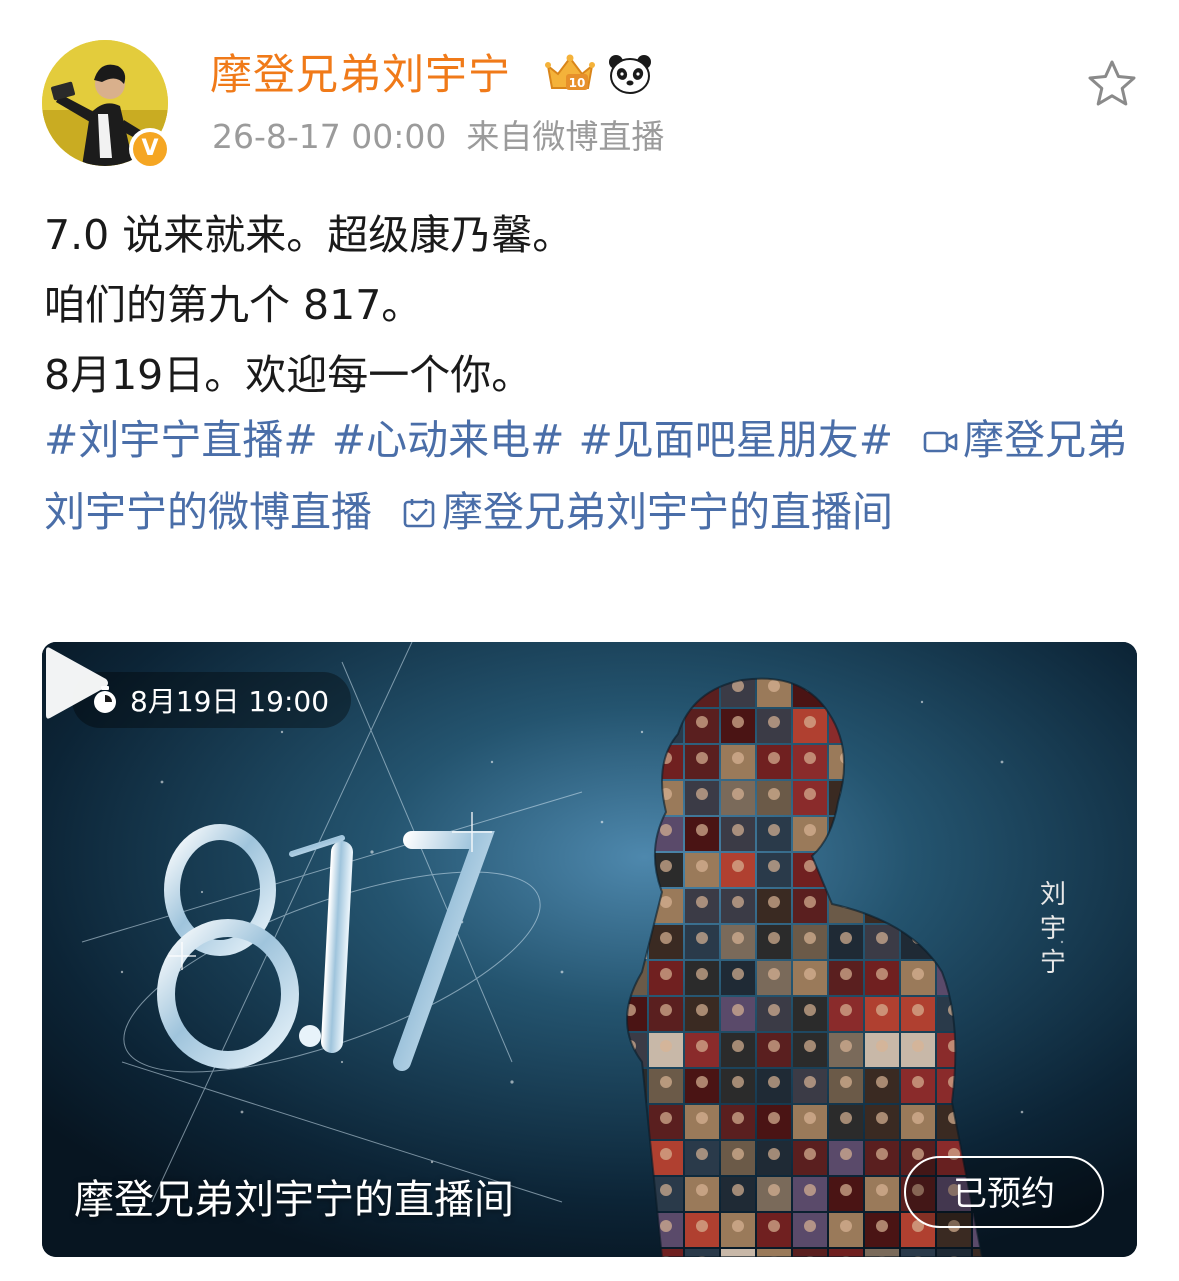 Image resolution: width=1179 pixels, height=1281 pixels. What do you see at coordinates (667, 512) in the screenshot?
I see `live-room-link-label: 摩登兄弟刘宇宁的直播间` at bounding box center [667, 512].